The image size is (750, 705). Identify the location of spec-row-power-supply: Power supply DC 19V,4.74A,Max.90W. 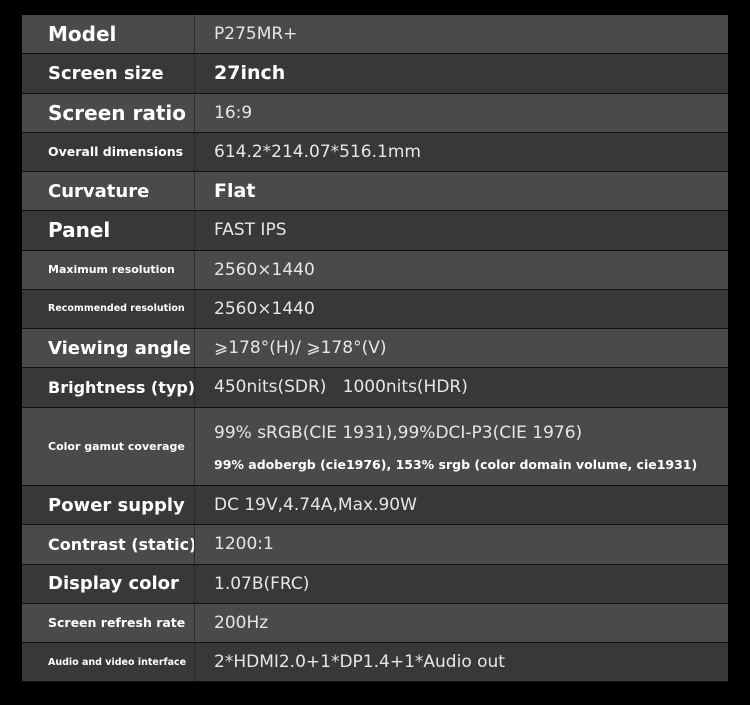
(375, 506).